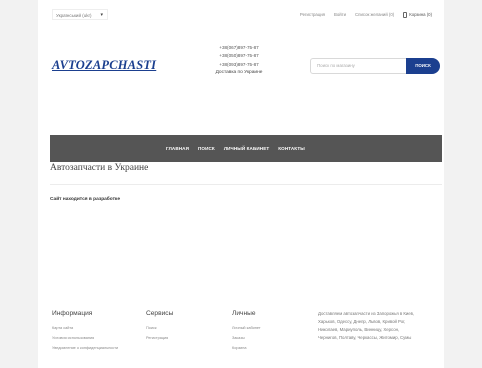 This screenshot has width=482, height=368. What do you see at coordinates (72, 313) in the screenshot?
I see `footer-info-title: Информация` at bounding box center [72, 313].